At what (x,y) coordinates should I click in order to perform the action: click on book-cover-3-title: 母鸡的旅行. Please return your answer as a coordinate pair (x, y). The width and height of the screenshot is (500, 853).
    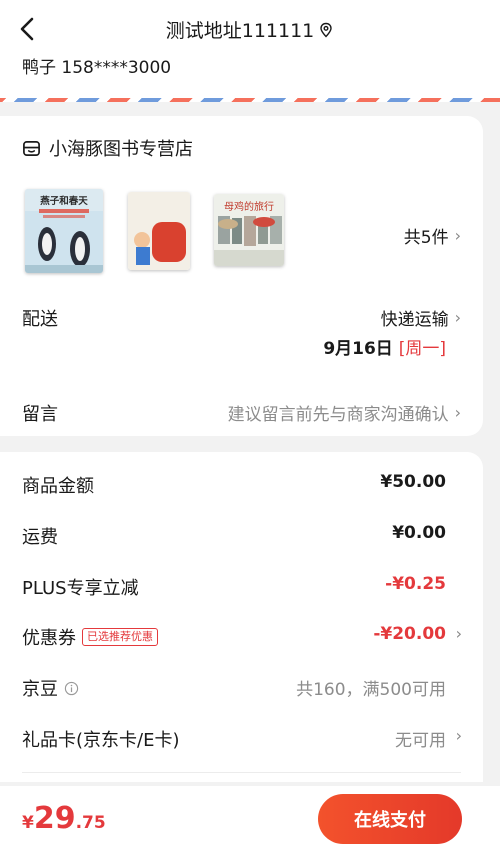
    Looking at the image, I should click on (249, 206).